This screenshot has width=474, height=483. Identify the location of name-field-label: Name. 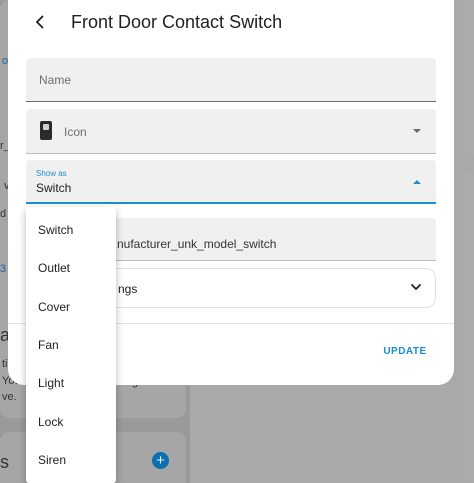
(55, 80).